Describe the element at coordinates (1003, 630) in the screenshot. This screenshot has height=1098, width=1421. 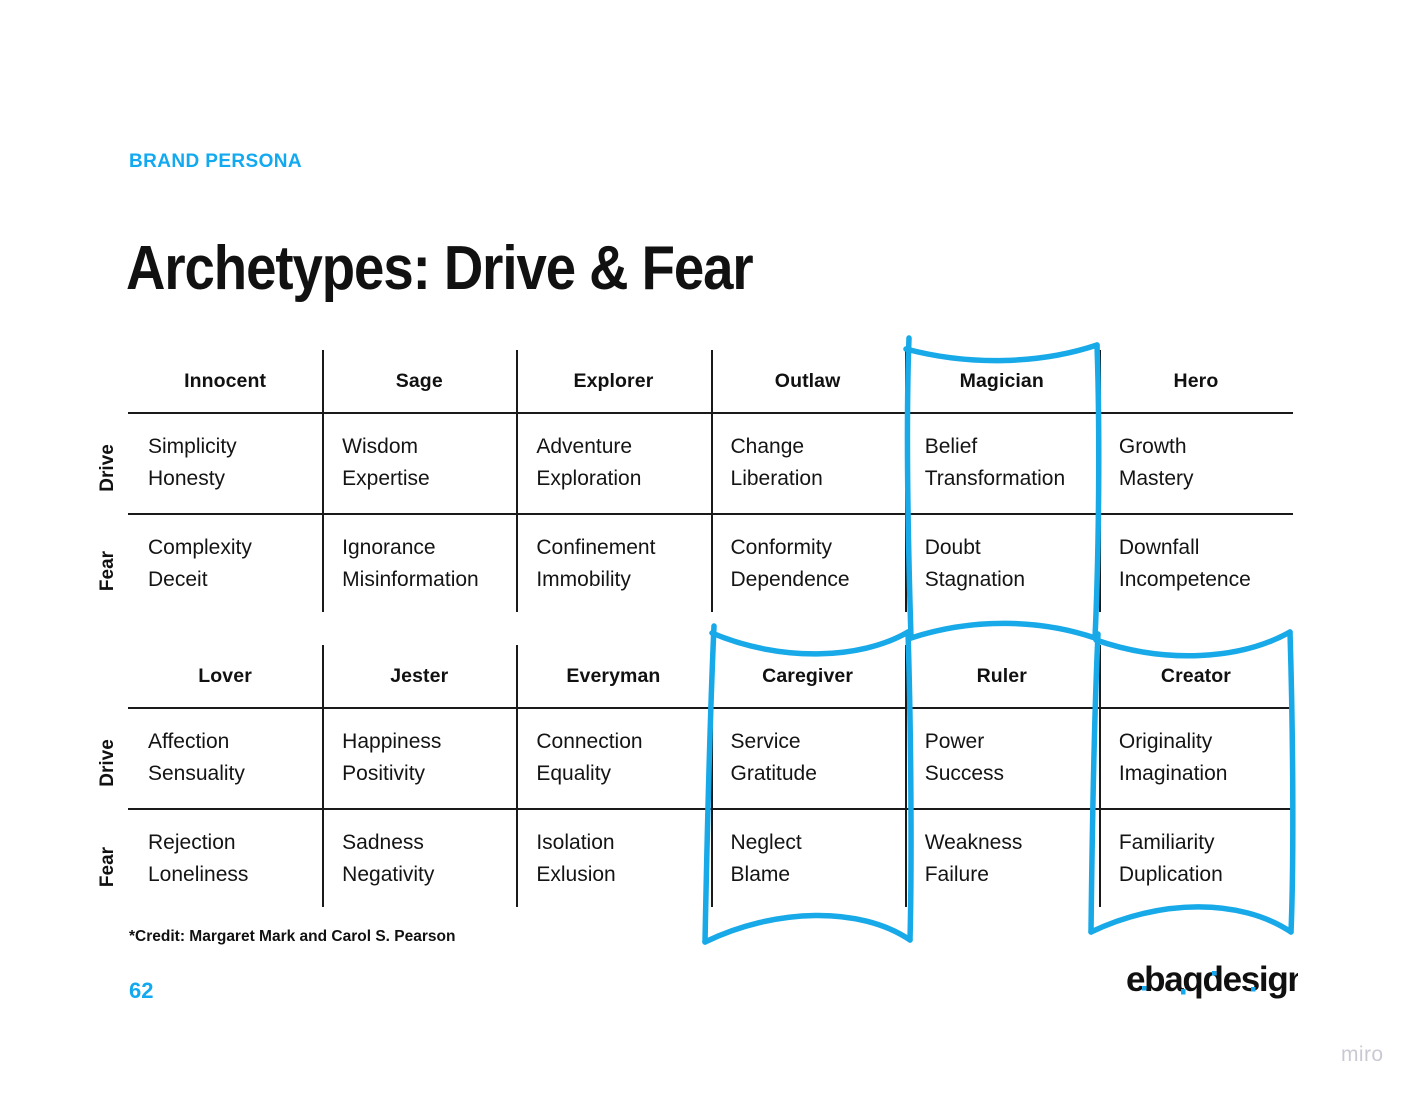
I see `highlight-magician-bottom` at that location.